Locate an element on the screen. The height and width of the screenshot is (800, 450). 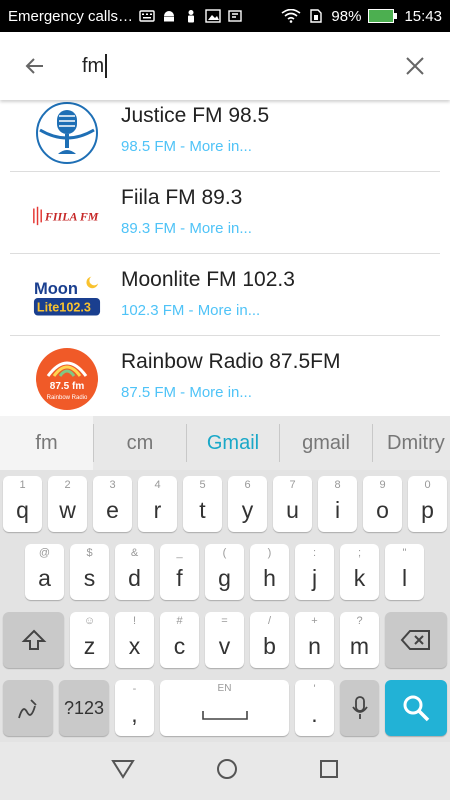
back-button is located at coordinates (35, 66).